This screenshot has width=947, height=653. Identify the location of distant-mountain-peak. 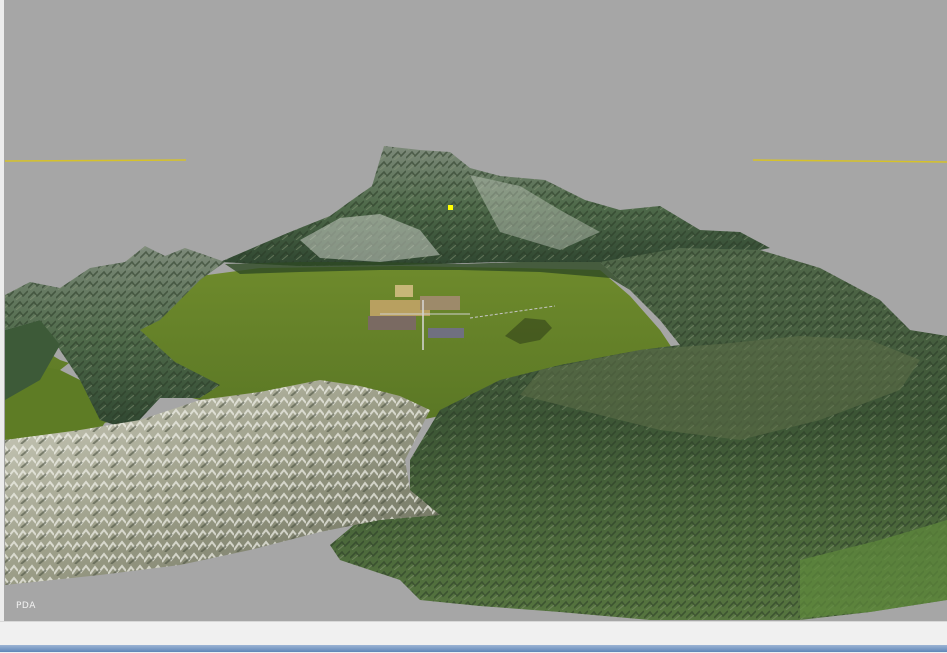
(495, 206).